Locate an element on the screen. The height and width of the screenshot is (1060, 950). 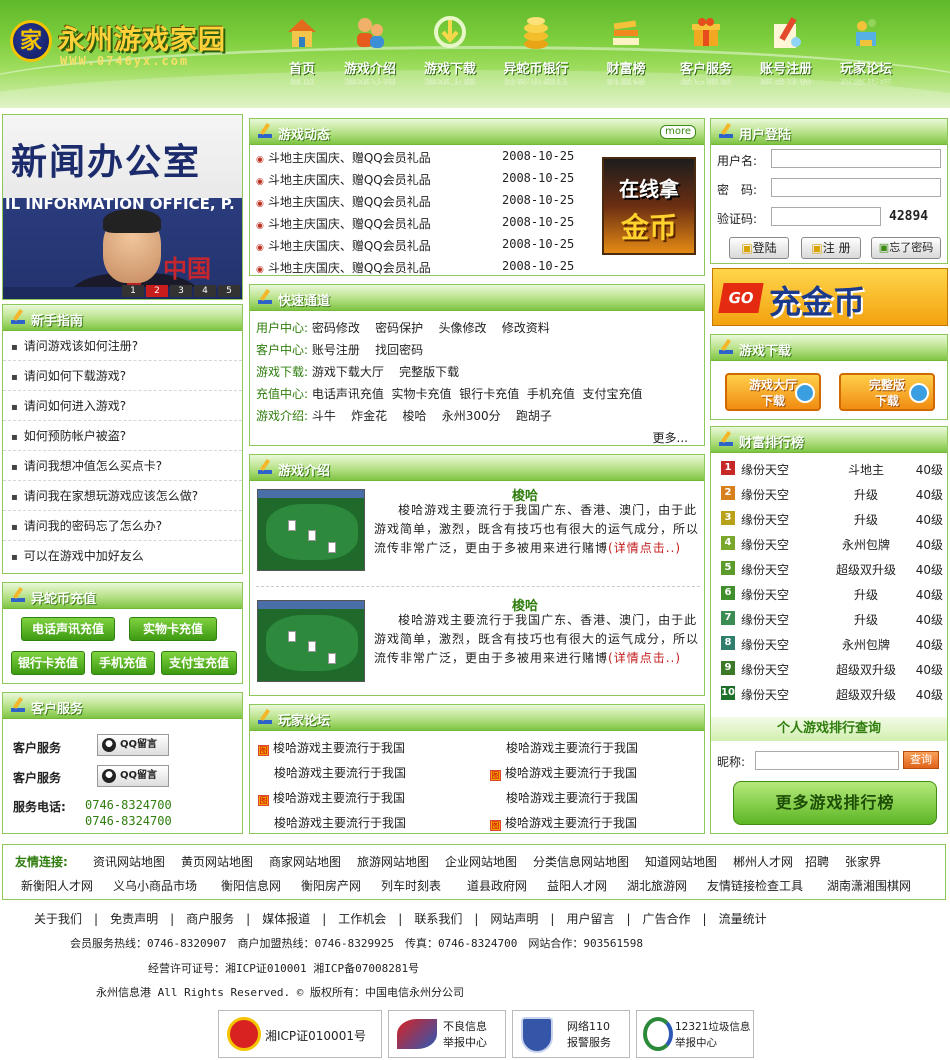
more-ranking-button: 更多游戏排行榜 is located at coordinates (835, 803).